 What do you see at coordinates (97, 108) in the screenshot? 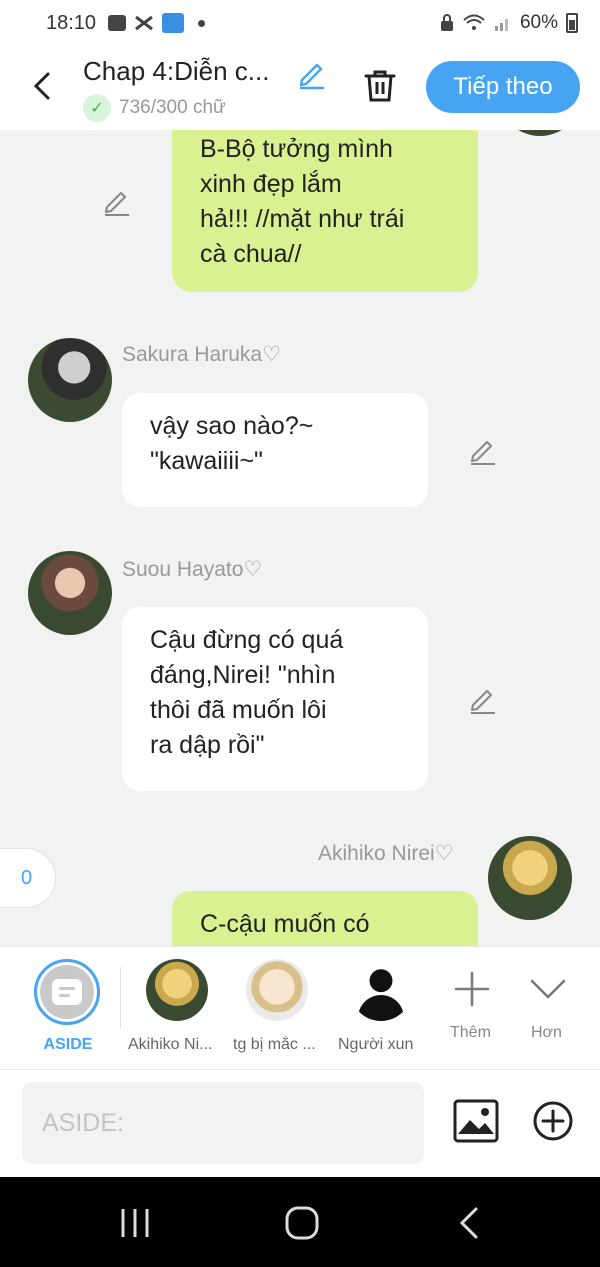
I see `check-icon: ✓` at bounding box center [97, 108].